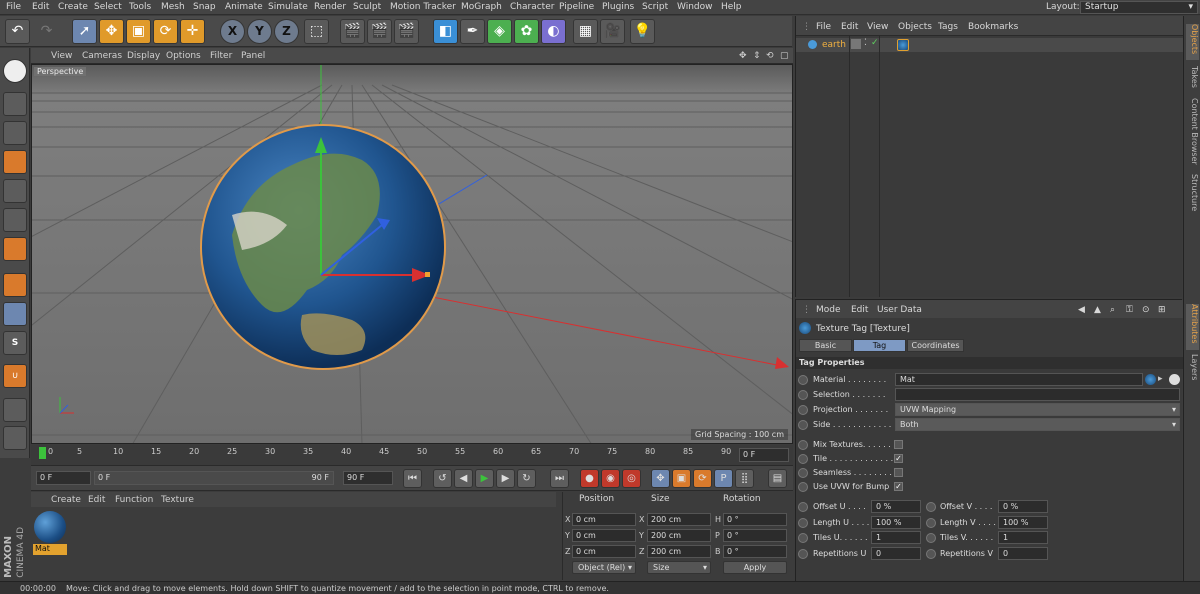  I want to click on rotate-tool-button: ⟳, so click(165, 31).